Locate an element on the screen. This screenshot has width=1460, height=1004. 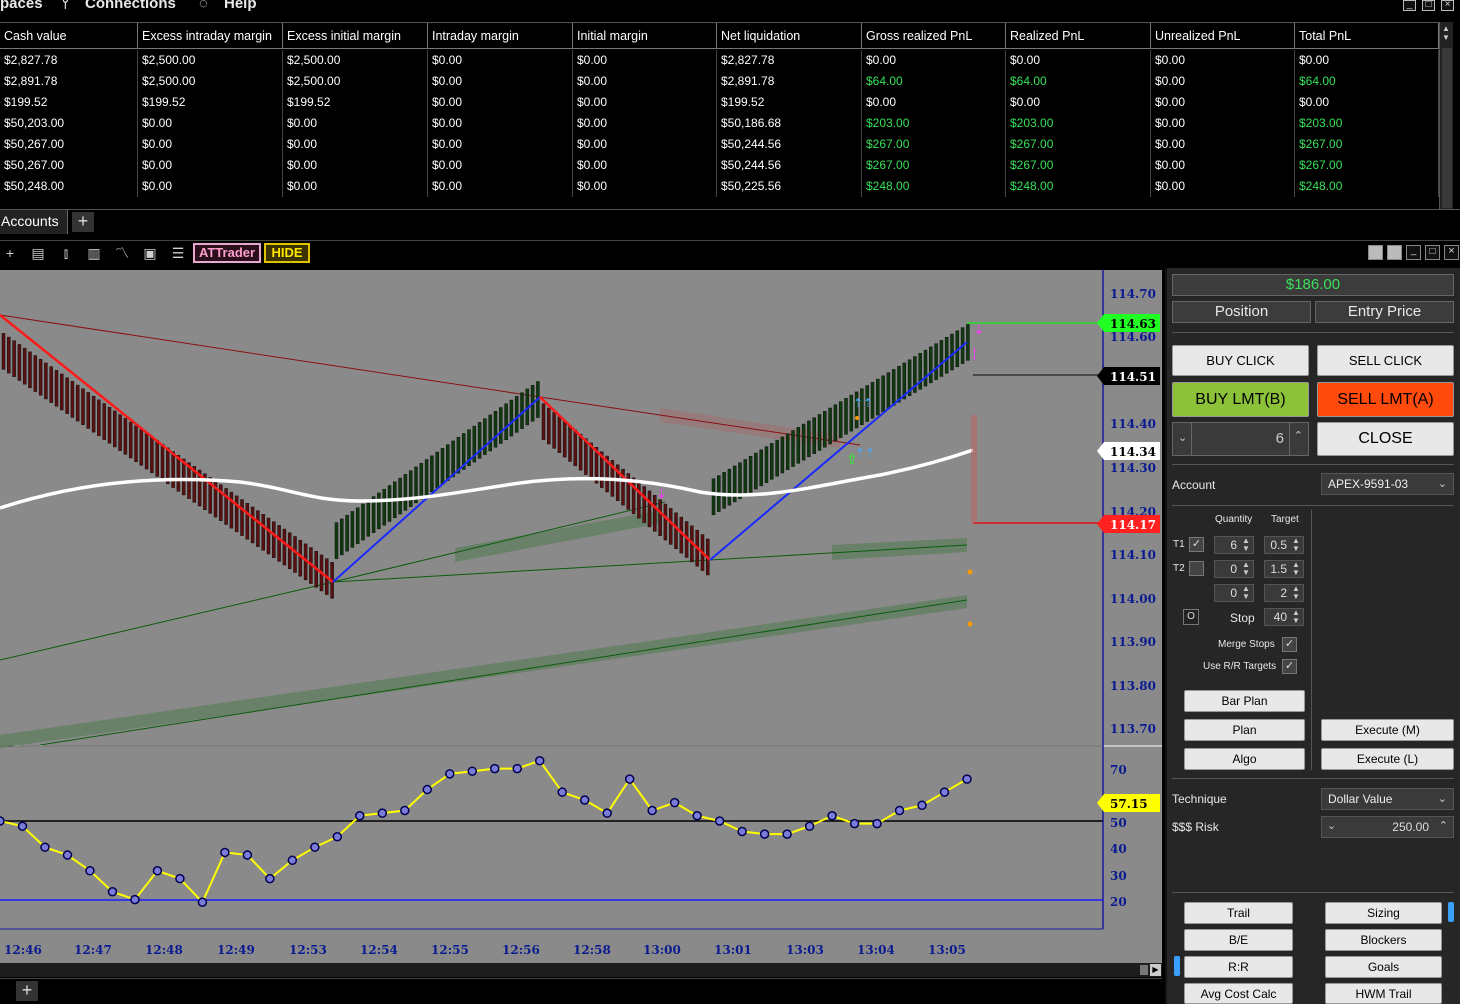
grid-column-header: Intraday margin is located at coordinates (500, 36).